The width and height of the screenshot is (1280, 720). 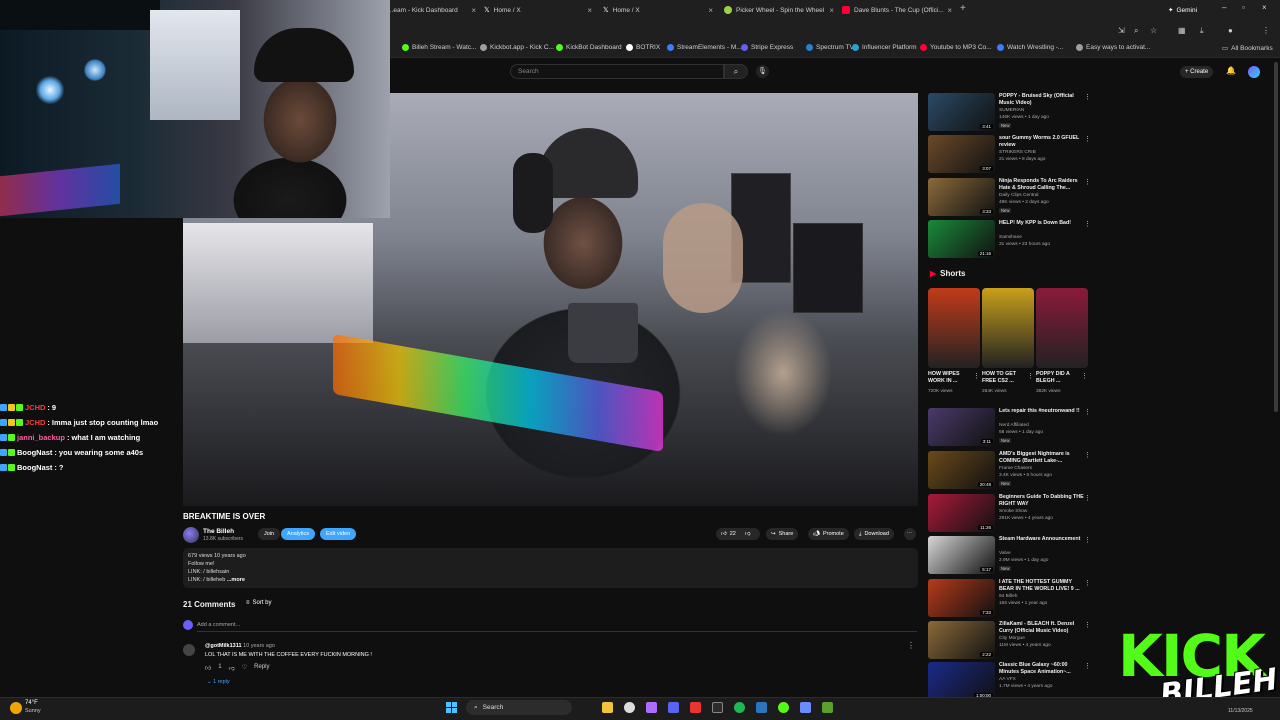 I want to click on weather-condition: Sunny, so click(x=33, y=711).